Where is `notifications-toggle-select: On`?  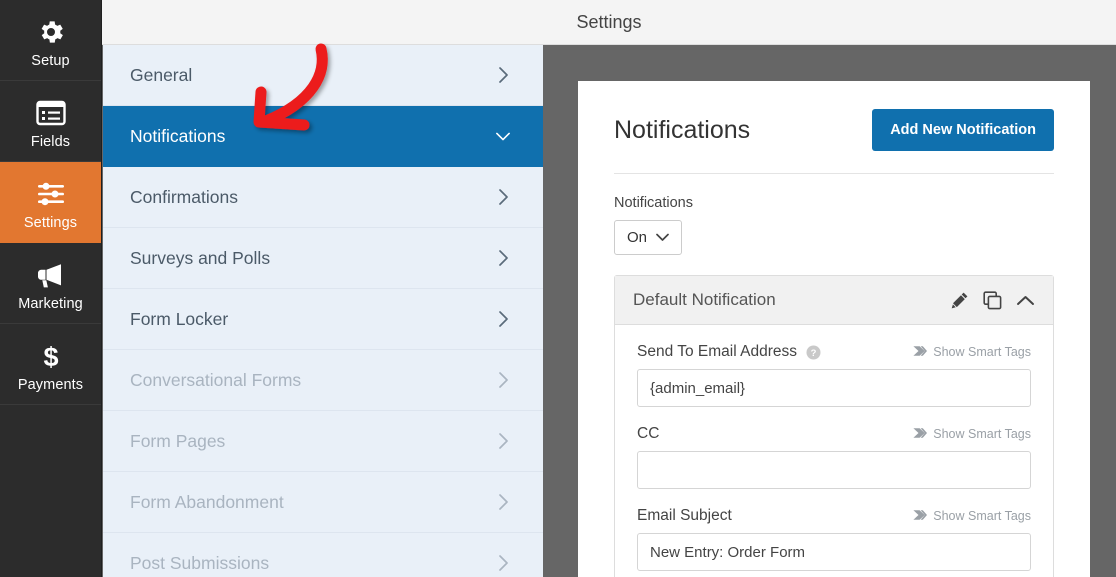
notifications-toggle-select: On is located at coordinates (648, 237).